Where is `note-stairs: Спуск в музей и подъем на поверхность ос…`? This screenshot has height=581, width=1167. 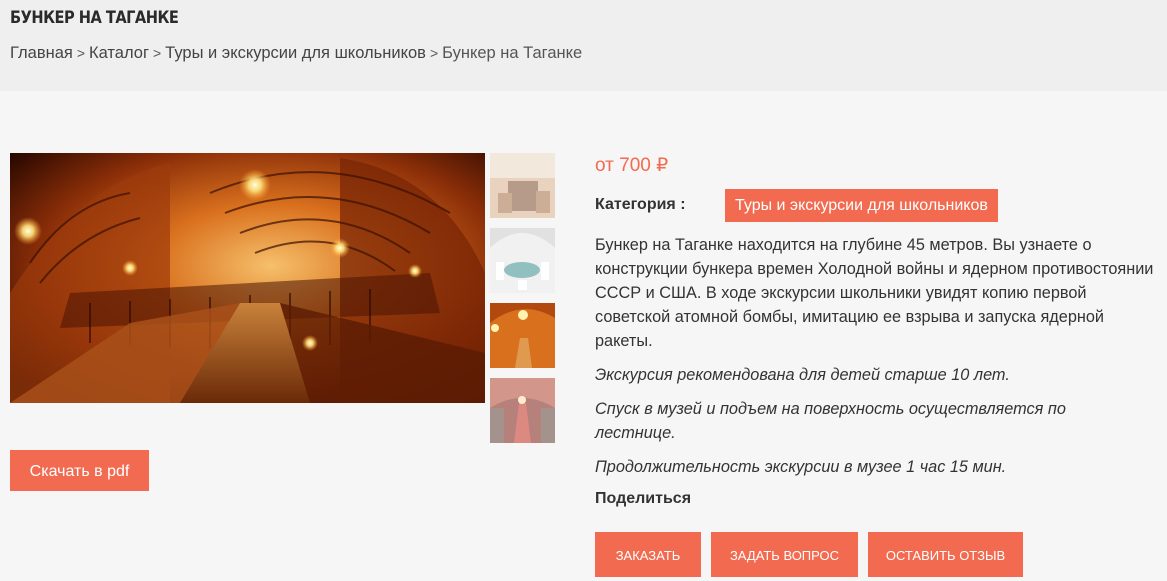 note-stairs: Спуск в музей и подъем на поверхность ос… is located at coordinates (830, 421).